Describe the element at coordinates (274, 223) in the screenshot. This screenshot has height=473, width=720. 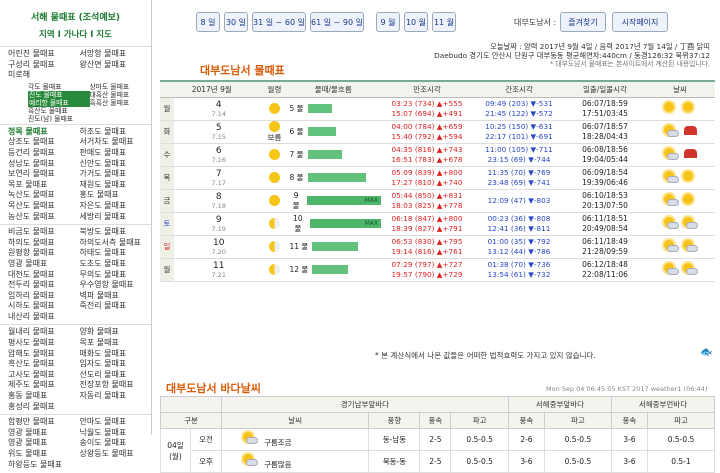
I see `moon-phase-icon` at that location.